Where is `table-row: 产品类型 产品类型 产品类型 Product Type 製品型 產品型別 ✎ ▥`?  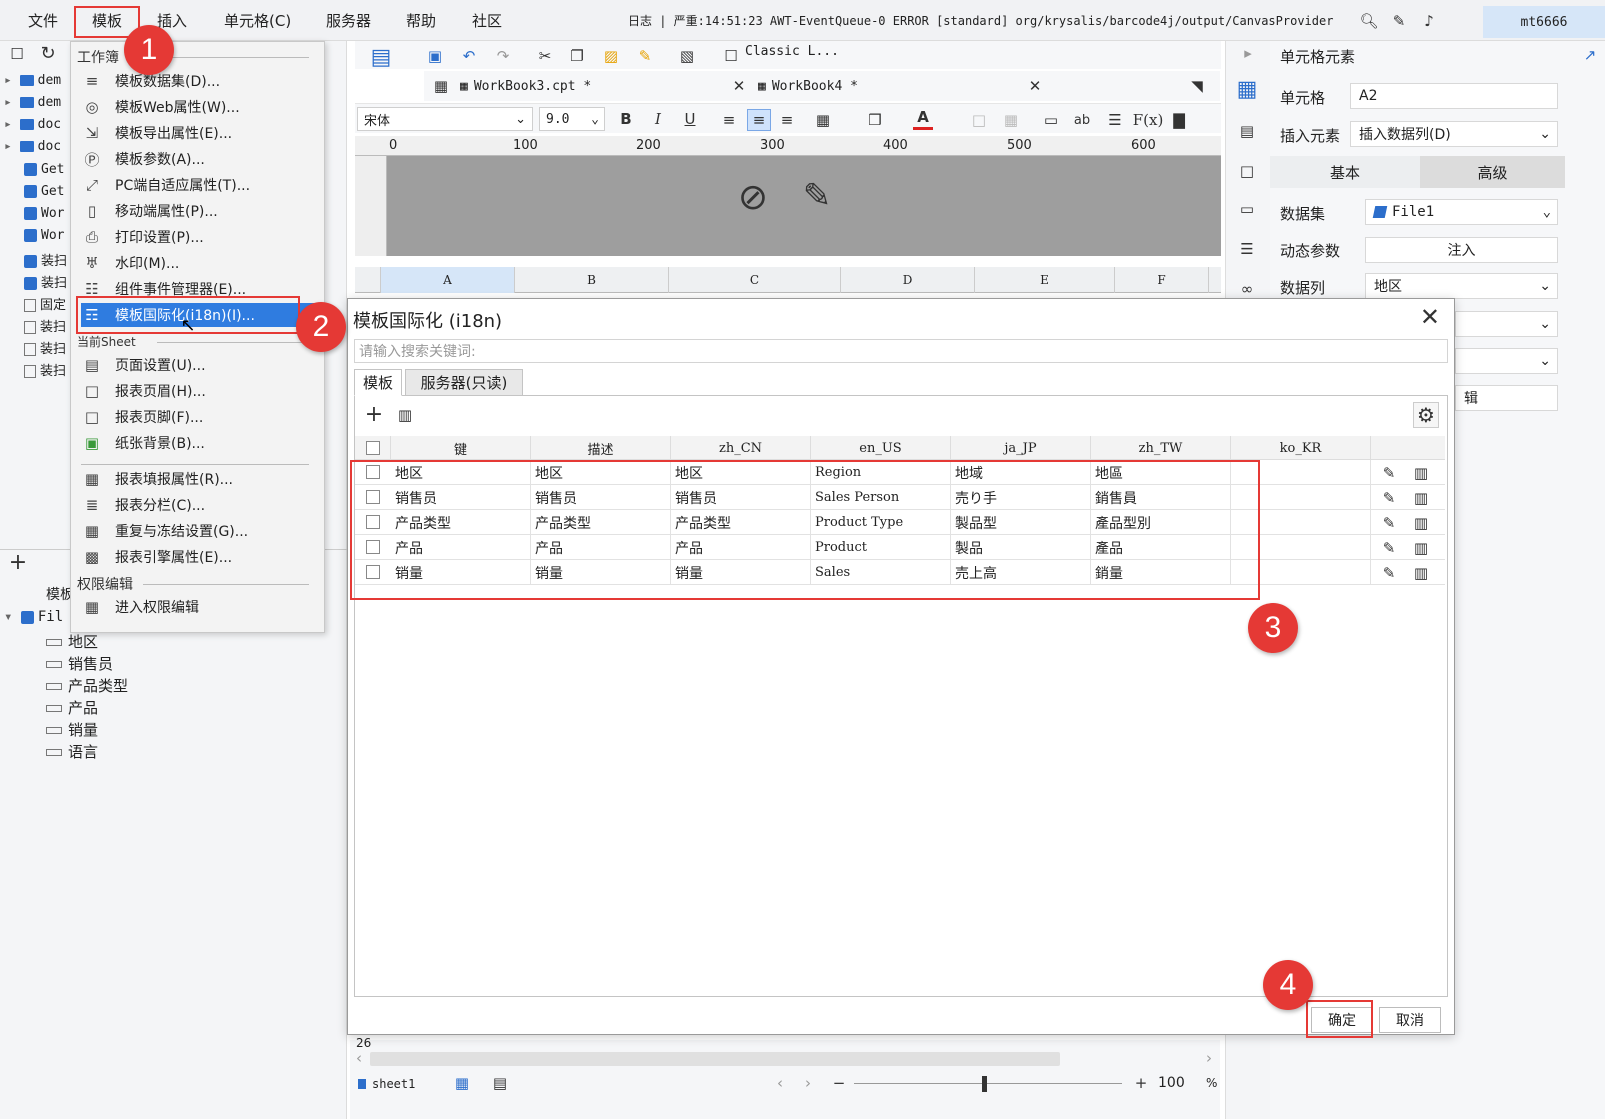
table-row: 产品类型 产品类型 产品类型 Product Type 製品型 產品型別 ✎ ▥ is located at coordinates (900, 522).